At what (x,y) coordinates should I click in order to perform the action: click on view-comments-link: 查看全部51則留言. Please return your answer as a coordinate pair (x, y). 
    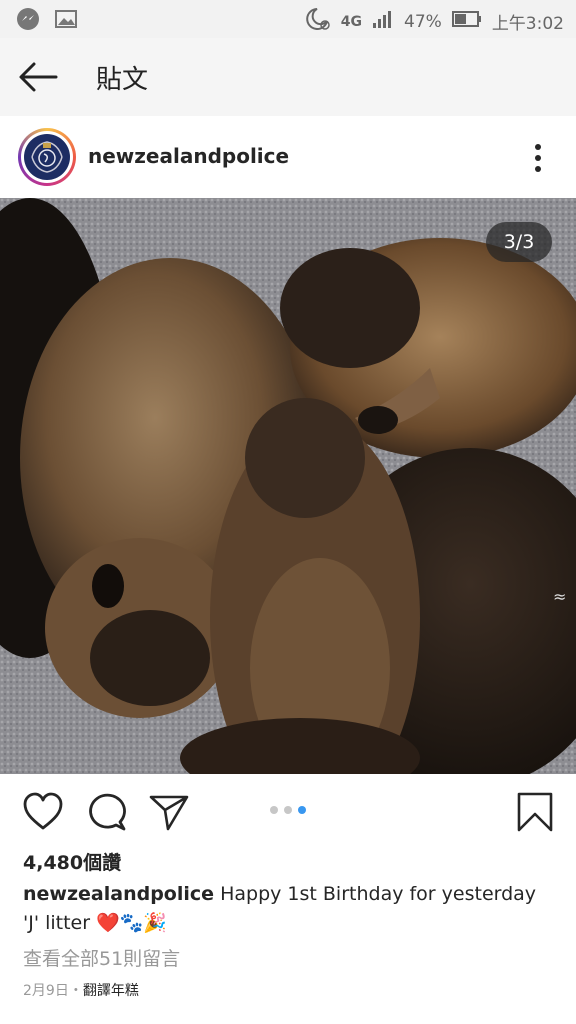
    Looking at the image, I should click on (101, 957).